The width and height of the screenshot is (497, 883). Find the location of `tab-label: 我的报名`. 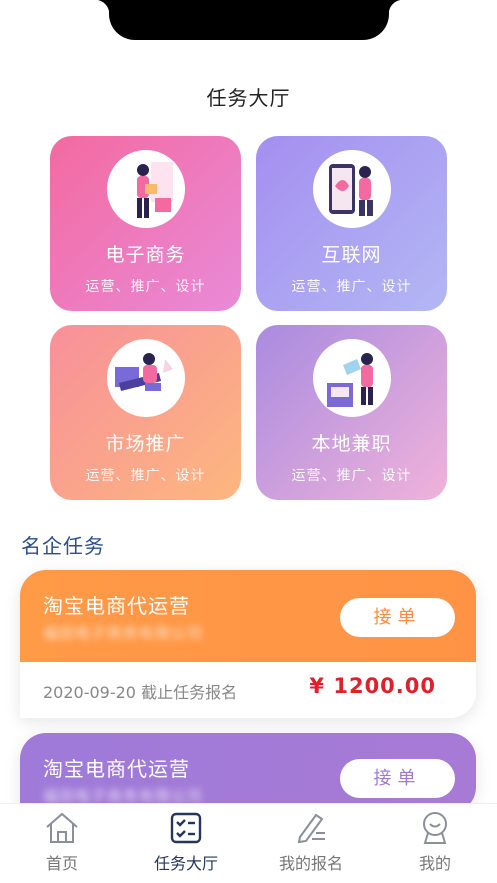

tab-label: 我的报名 is located at coordinates (310, 863).